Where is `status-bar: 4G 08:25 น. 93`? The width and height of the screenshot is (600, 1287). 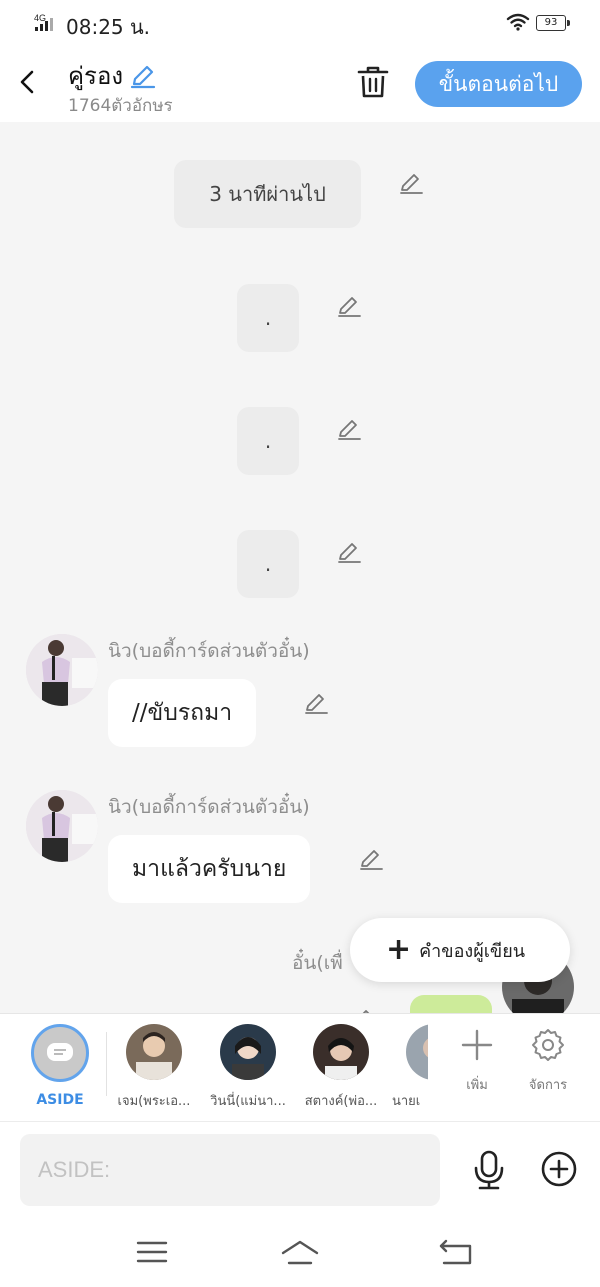 status-bar: 4G 08:25 น. 93 is located at coordinates (300, 23).